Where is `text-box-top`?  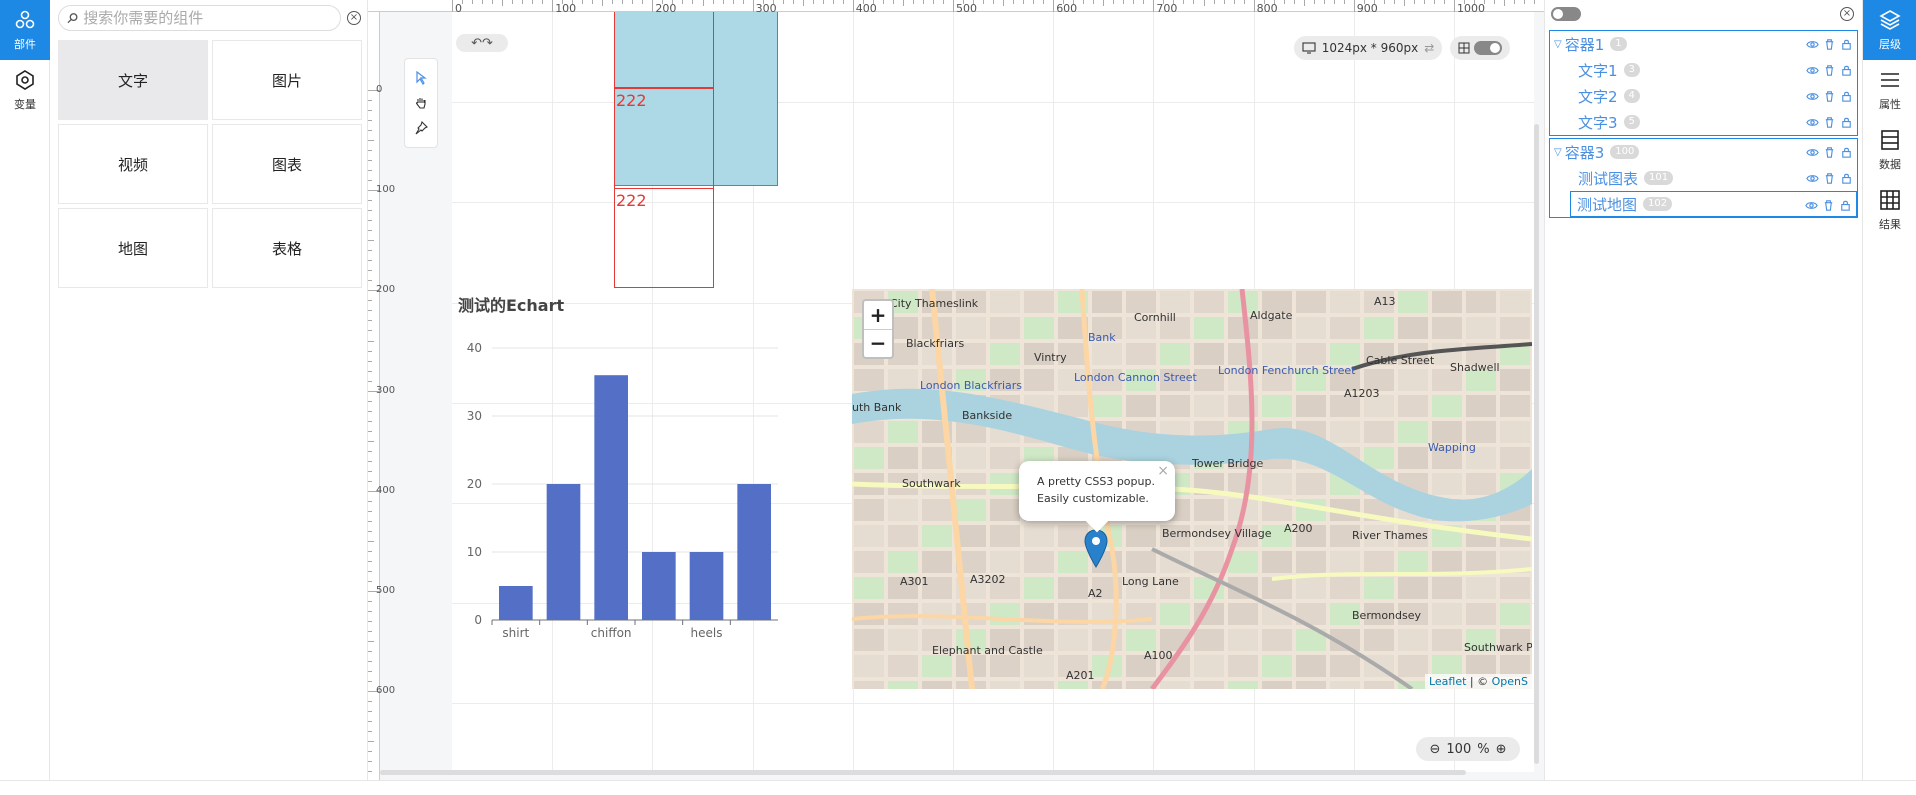
text-box-top is located at coordinates (664, 50).